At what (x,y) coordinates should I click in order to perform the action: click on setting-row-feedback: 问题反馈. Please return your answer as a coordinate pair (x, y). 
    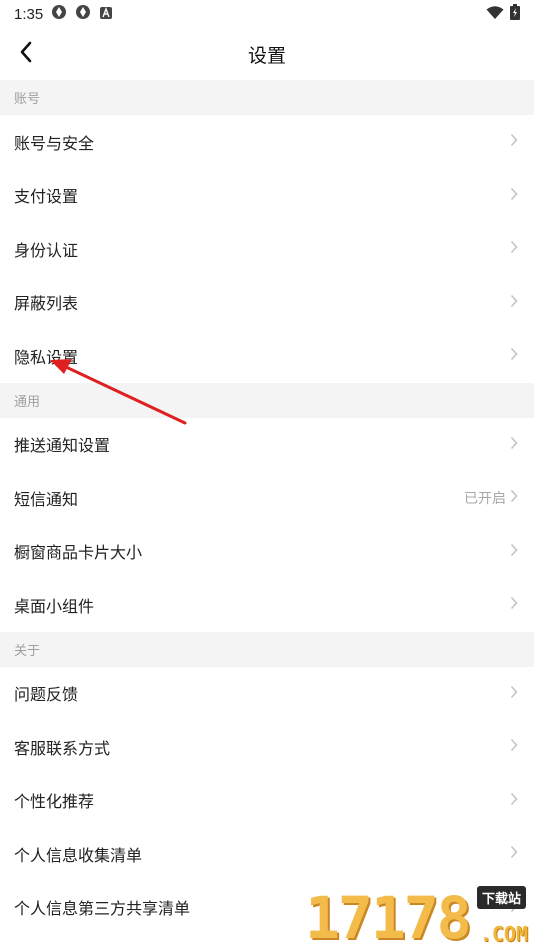
    Looking at the image, I should click on (267, 694).